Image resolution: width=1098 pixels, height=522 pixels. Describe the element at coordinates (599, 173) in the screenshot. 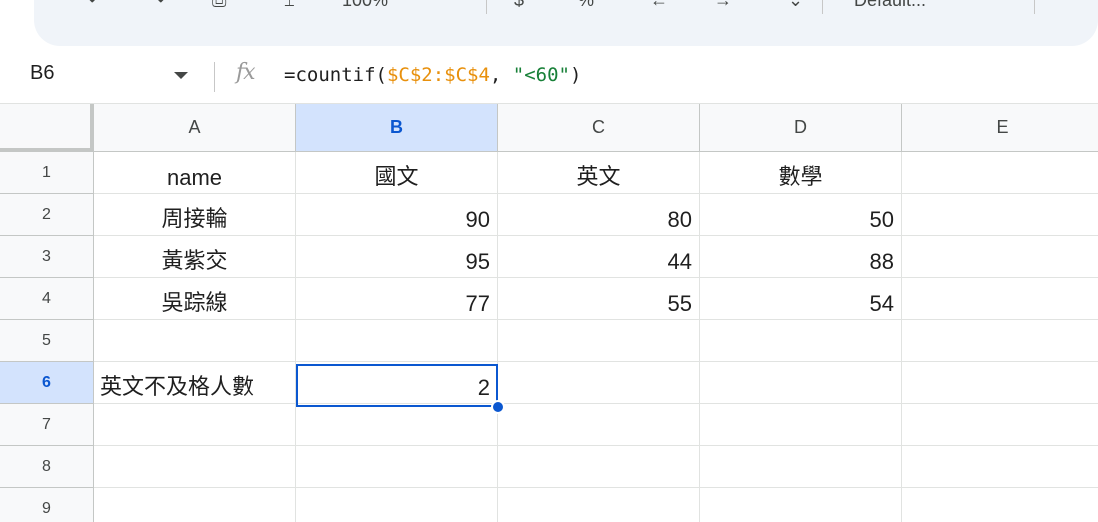

I see `cell-c1: 英文` at that location.